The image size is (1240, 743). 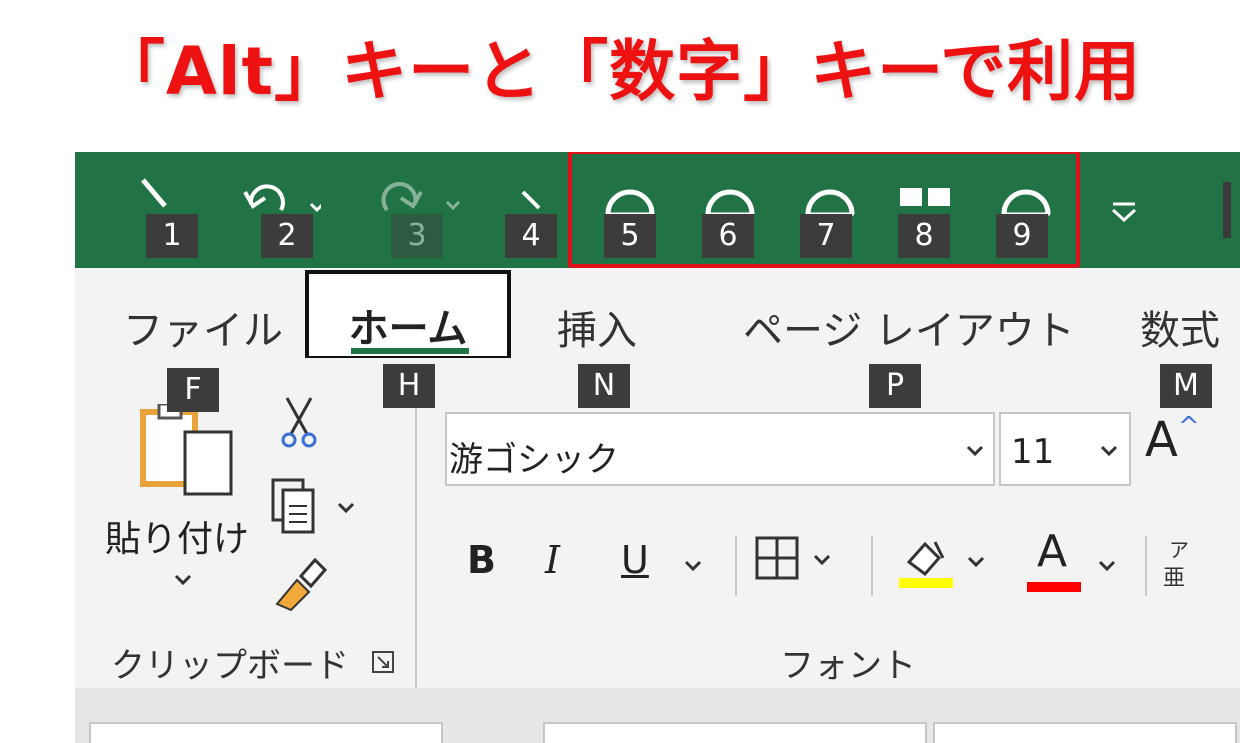 I want to click on font-size-combo: 11, so click(x=1065, y=449).